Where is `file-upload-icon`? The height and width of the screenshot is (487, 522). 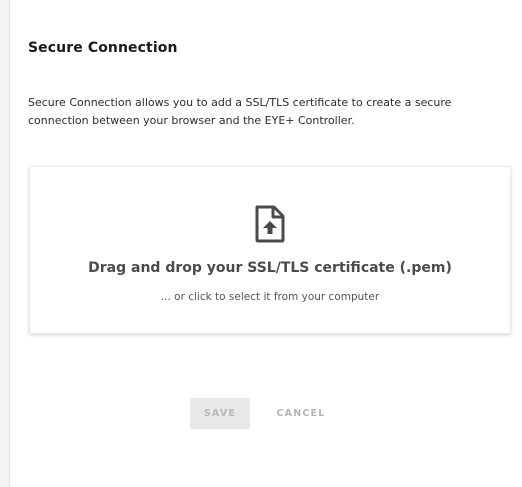
file-upload-icon is located at coordinates (270, 224).